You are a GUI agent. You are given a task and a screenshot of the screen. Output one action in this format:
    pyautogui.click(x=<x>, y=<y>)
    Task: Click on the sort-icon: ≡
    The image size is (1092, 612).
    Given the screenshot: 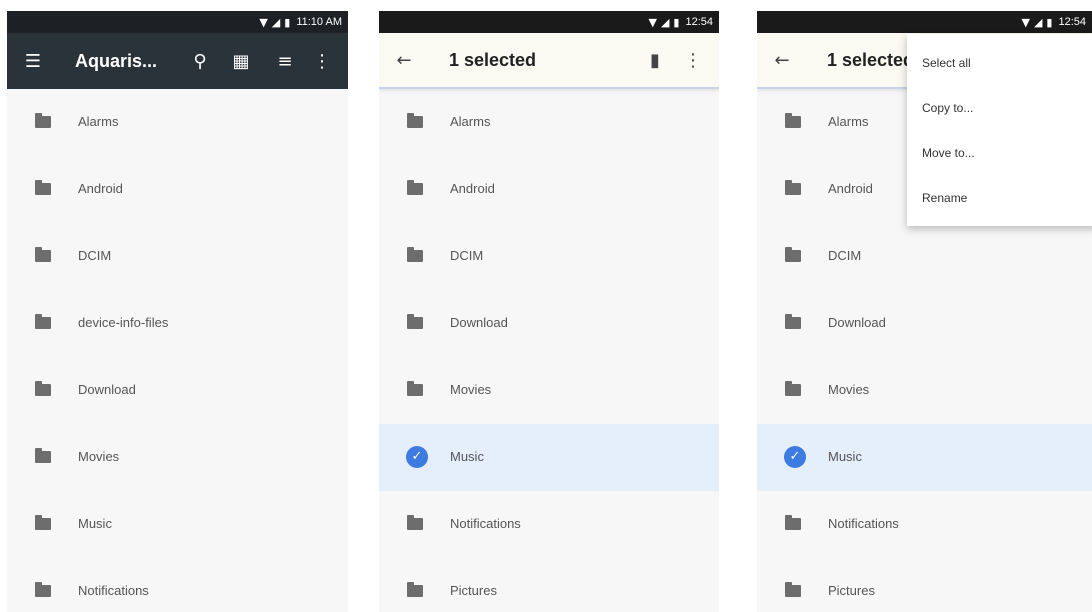 What is the action you would take?
    pyautogui.click(x=285, y=61)
    